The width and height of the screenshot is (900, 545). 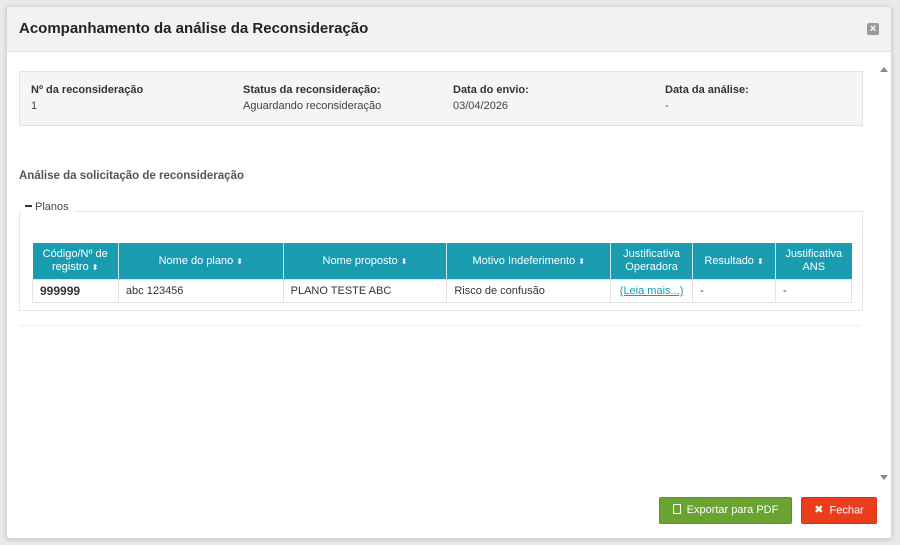 What do you see at coordinates (201, 261) in the screenshot?
I see `col-header-nome-plano: Nome do plano ⬍` at bounding box center [201, 261].